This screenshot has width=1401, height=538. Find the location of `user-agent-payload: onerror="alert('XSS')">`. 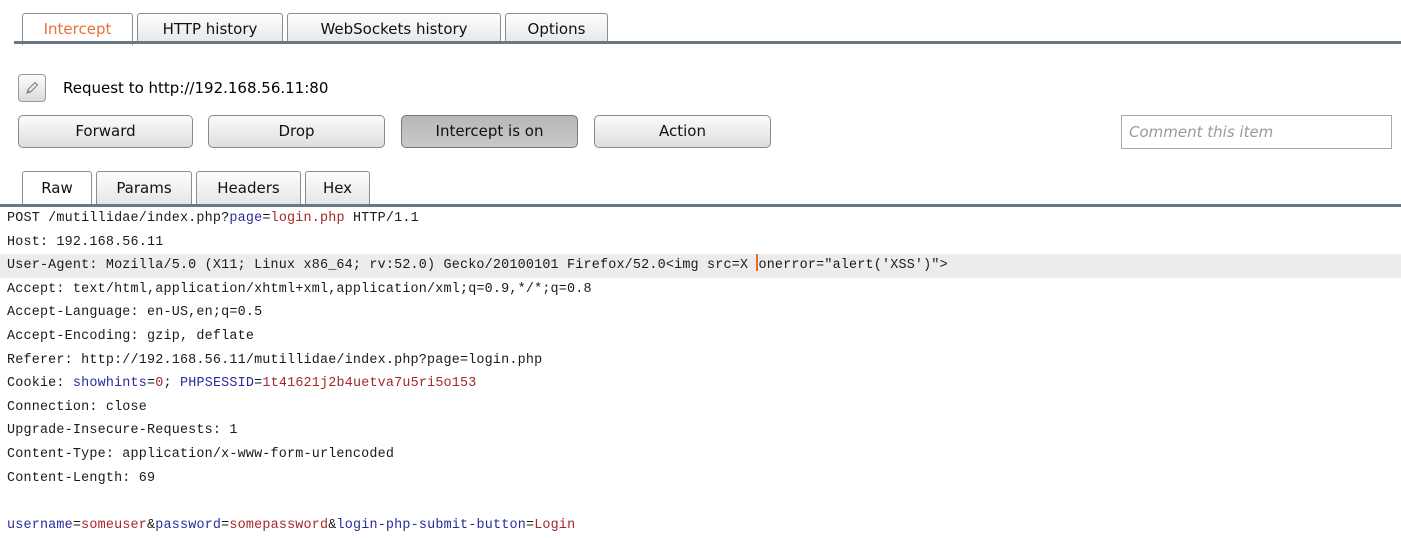

user-agent-payload: onerror="alert('XSS')"> is located at coordinates (853, 266).